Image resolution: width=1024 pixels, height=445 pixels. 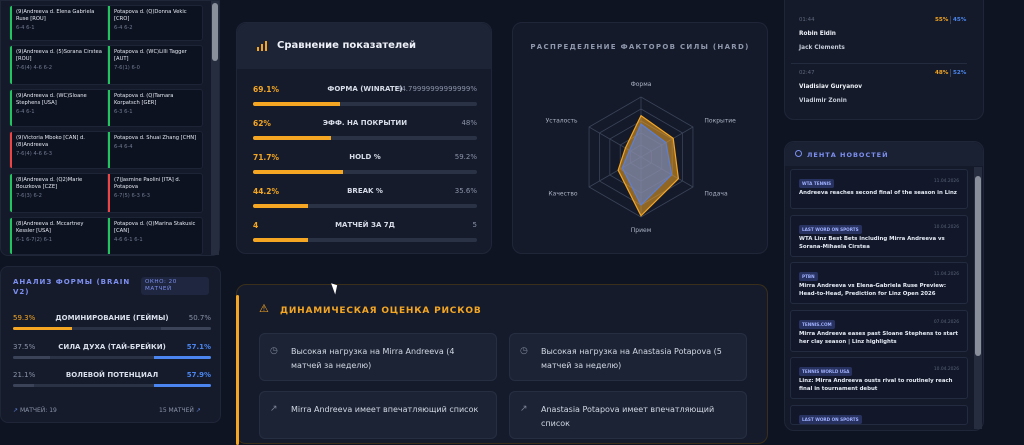 What do you see at coordinates (263, 46) in the screenshot?
I see `chart-bars-icon` at bounding box center [263, 46].